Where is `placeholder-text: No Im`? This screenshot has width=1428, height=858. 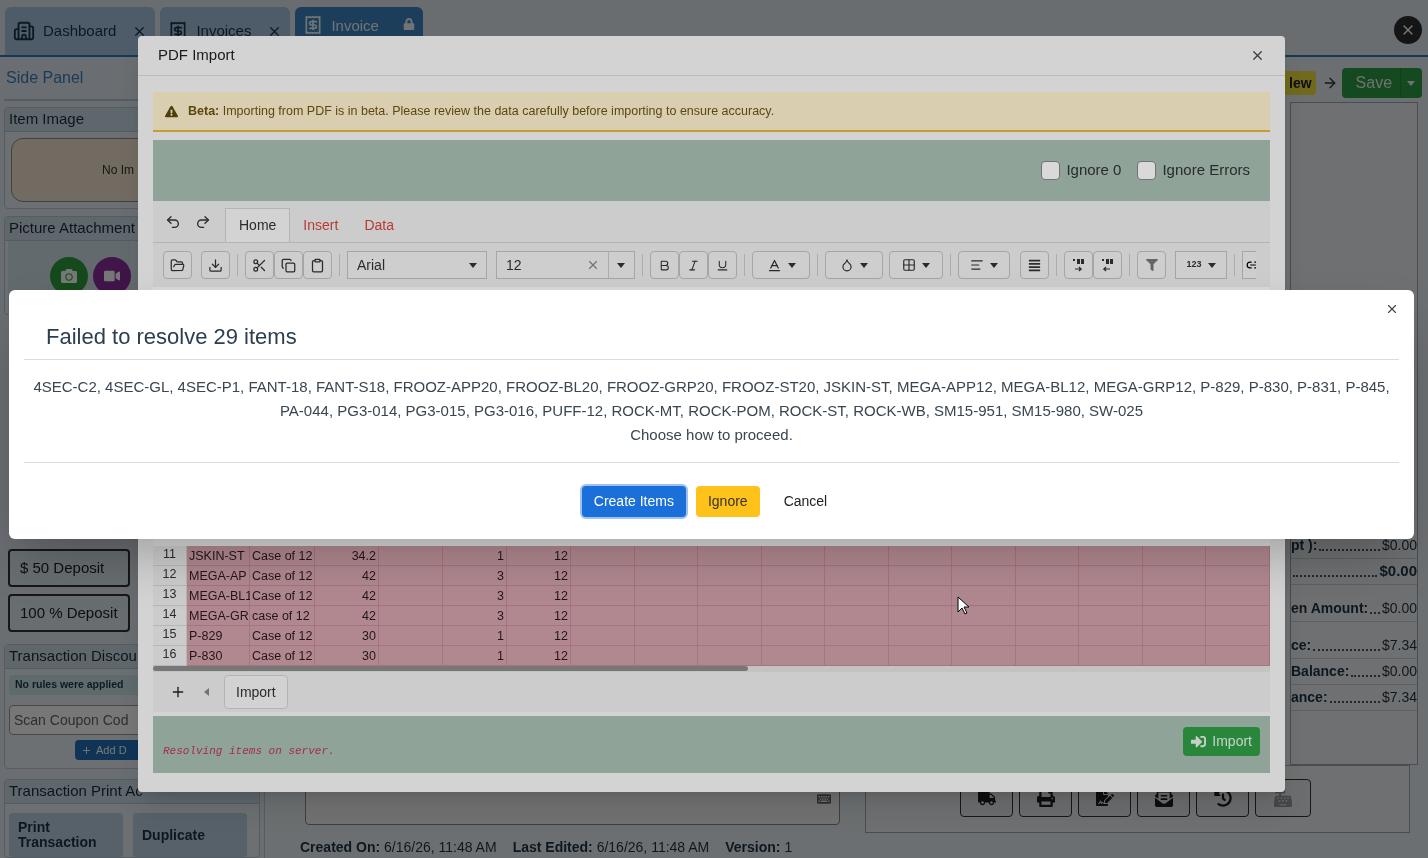 placeholder-text: No Im is located at coordinates (118, 170).